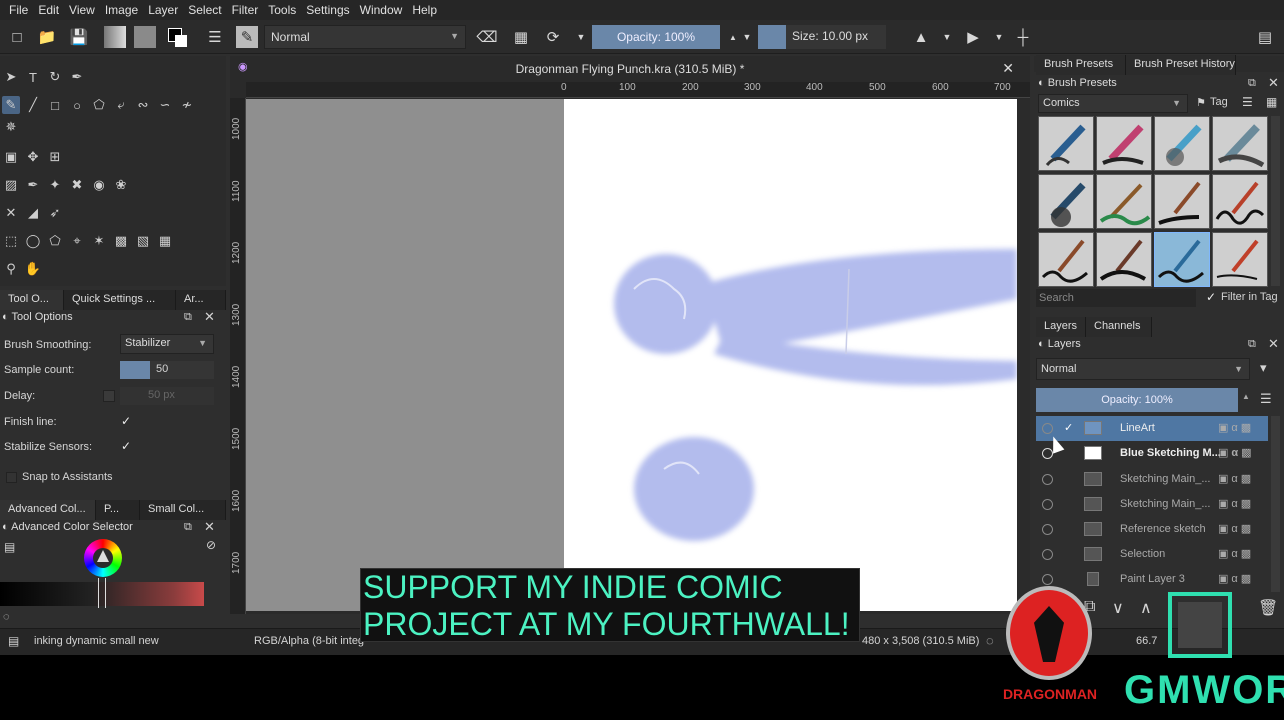 Image resolution: width=1284 pixels, height=720 pixels. What do you see at coordinates (77, 105) in the screenshot?
I see `ellipse-tool-icon: ○` at bounding box center [77, 105].